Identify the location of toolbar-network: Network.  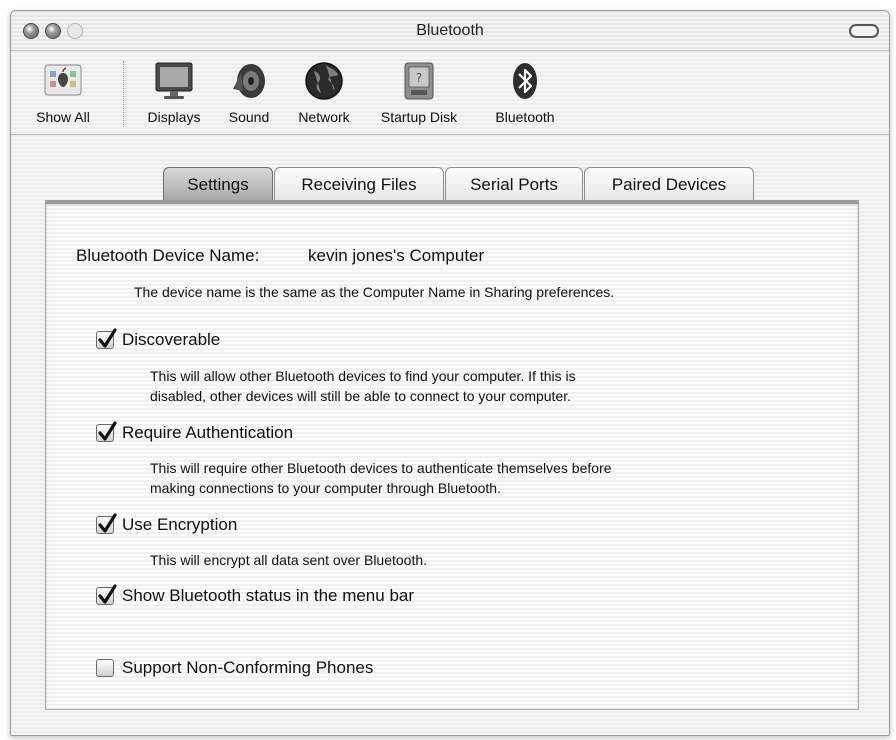
(324, 92).